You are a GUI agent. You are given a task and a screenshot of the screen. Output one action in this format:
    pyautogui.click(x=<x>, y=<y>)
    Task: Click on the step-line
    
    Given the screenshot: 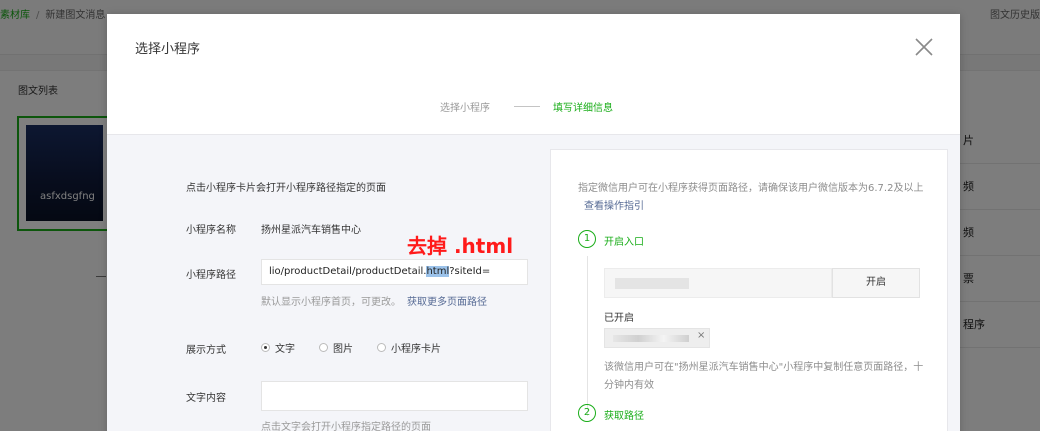 What is the action you would take?
    pyautogui.click(x=587, y=336)
    